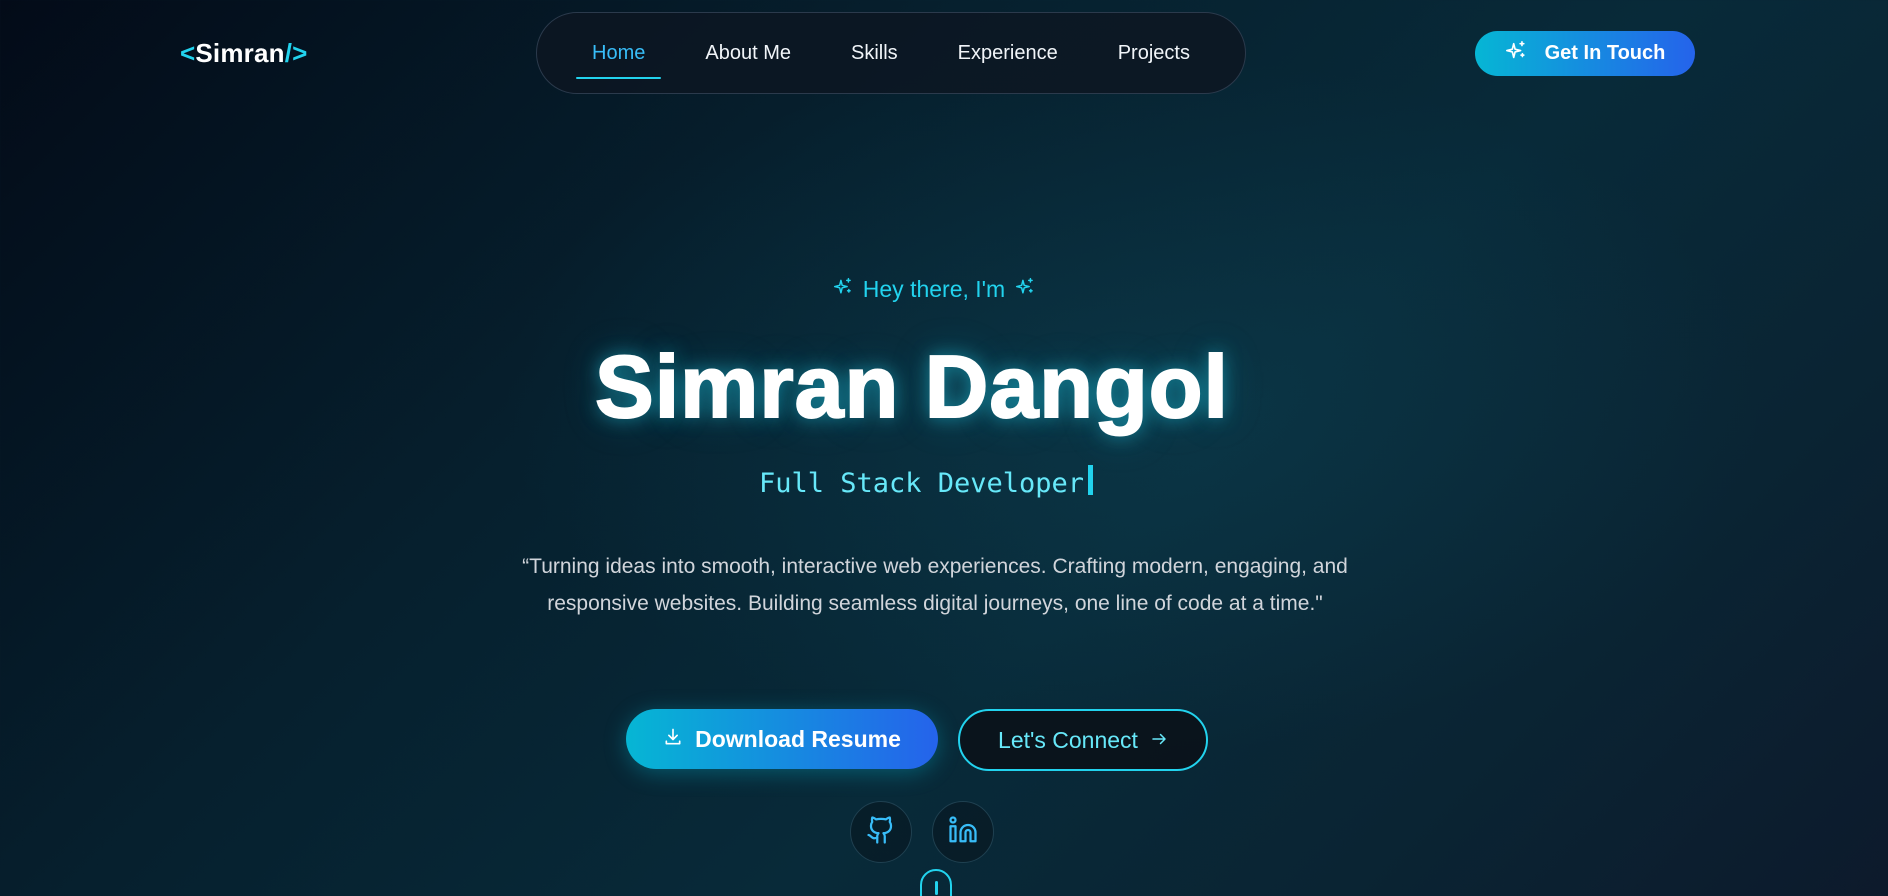 This screenshot has height=896, width=1888. I want to click on github-link, so click(880, 832).